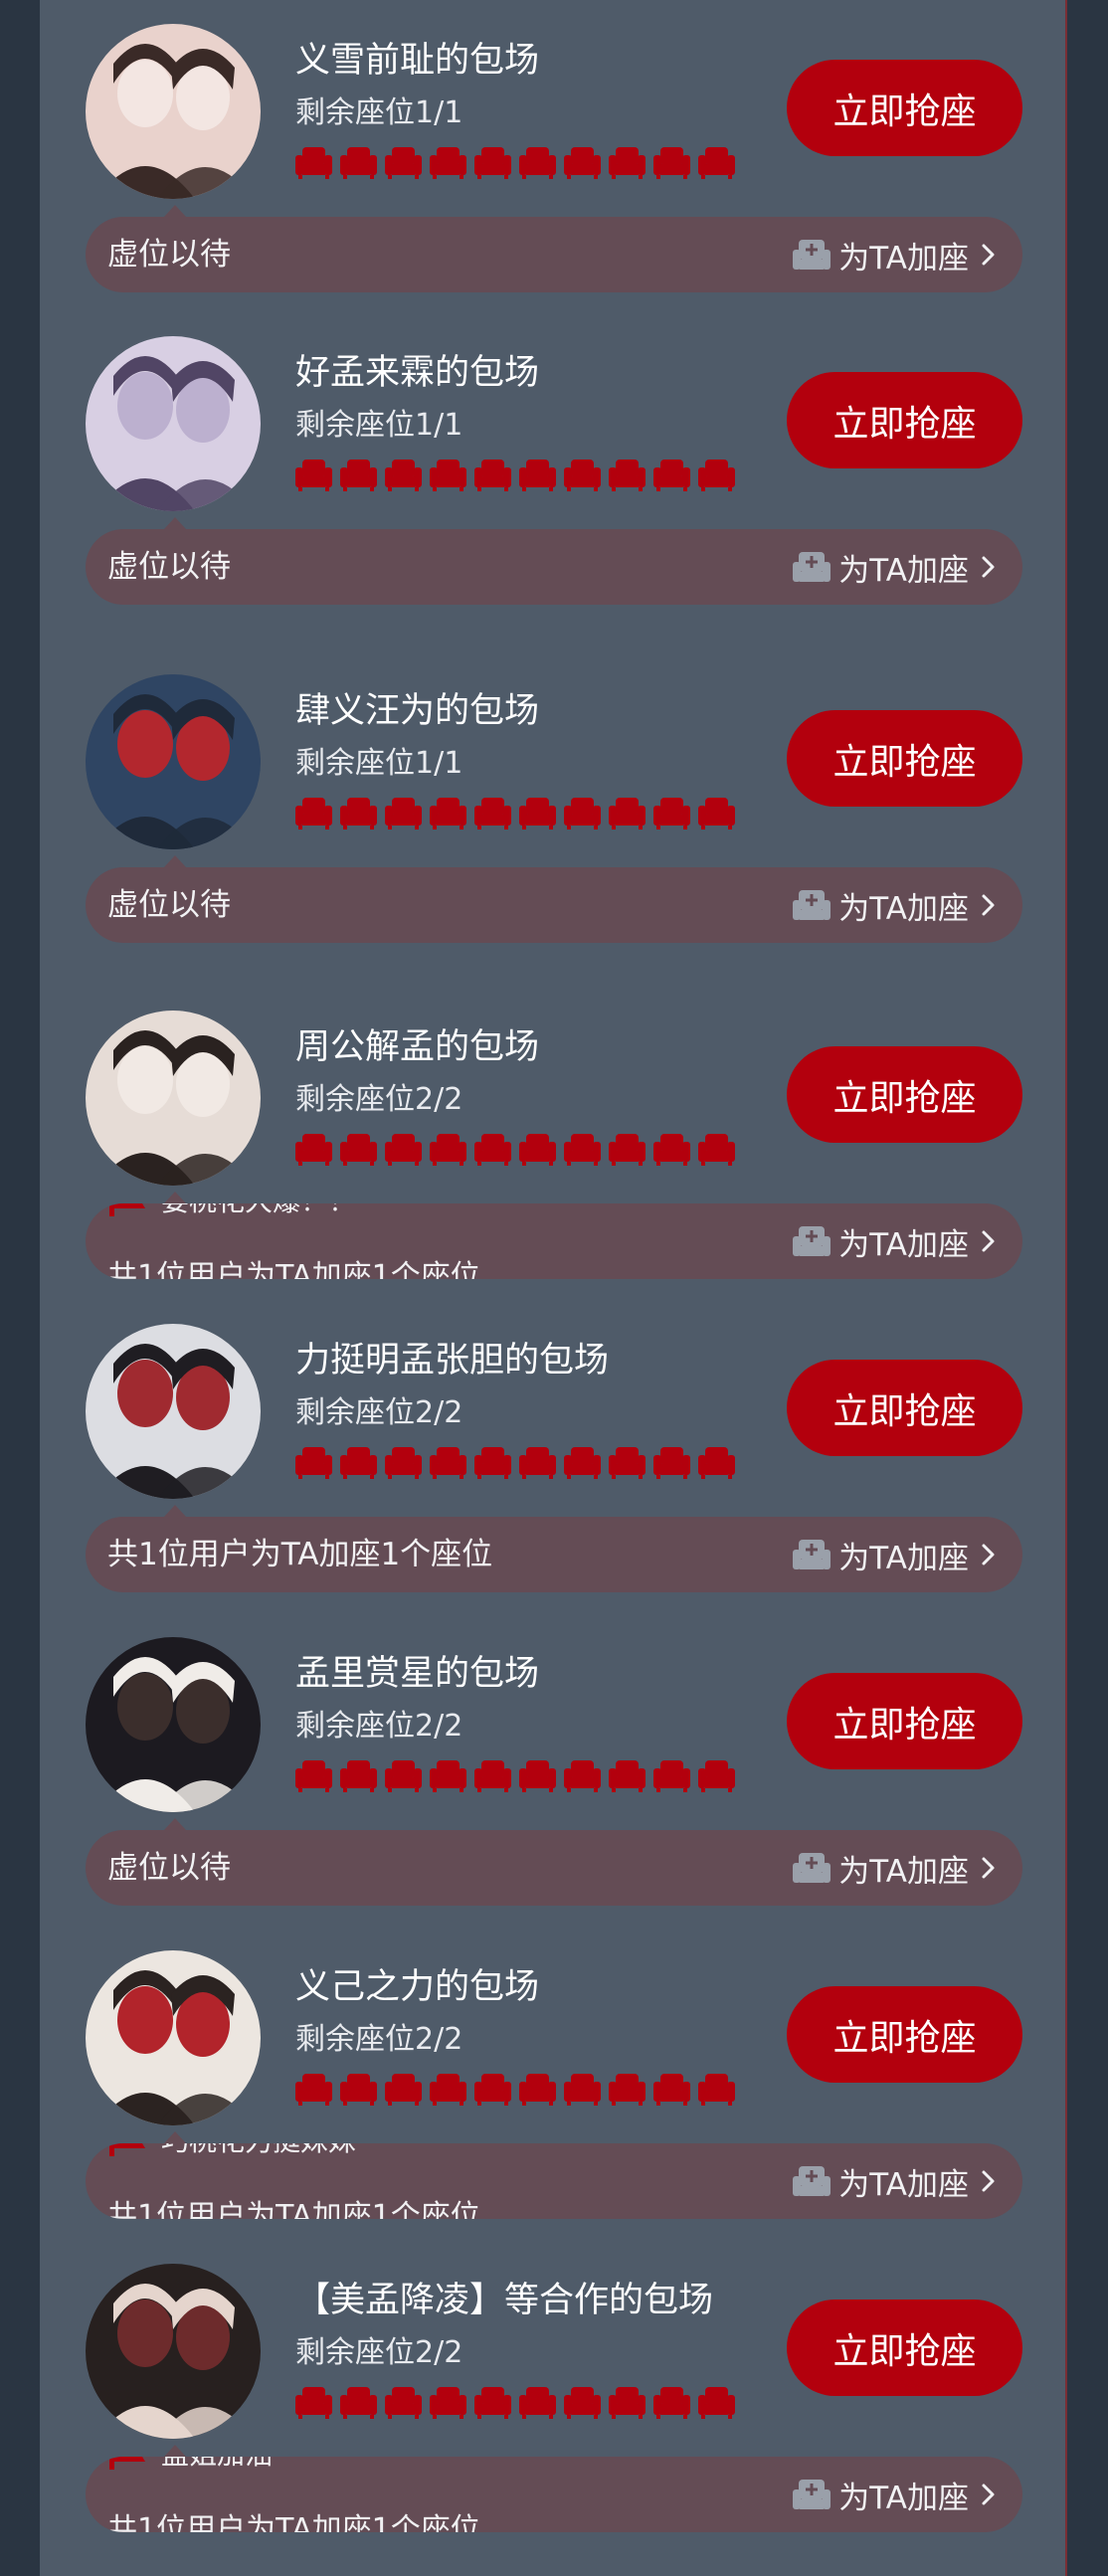 Image resolution: width=1108 pixels, height=2576 pixels. Describe the element at coordinates (418, 61) in the screenshot. I see `package-name: 义雪前耻的包场` at that location.